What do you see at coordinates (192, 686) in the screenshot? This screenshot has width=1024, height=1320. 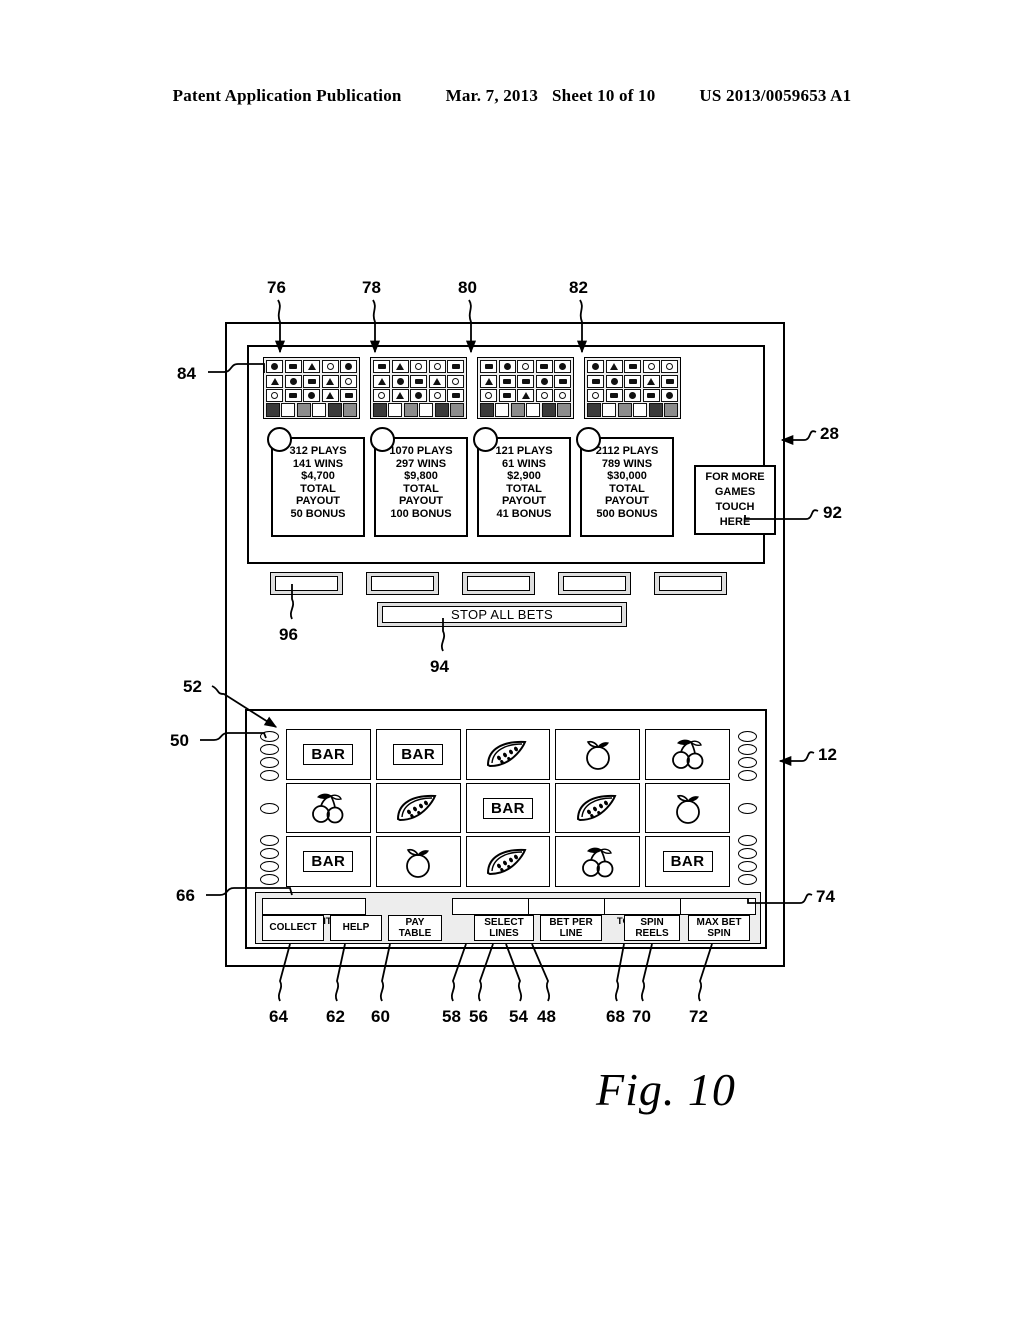 I see `ref-52: 52` at bounding box center [192, 686].